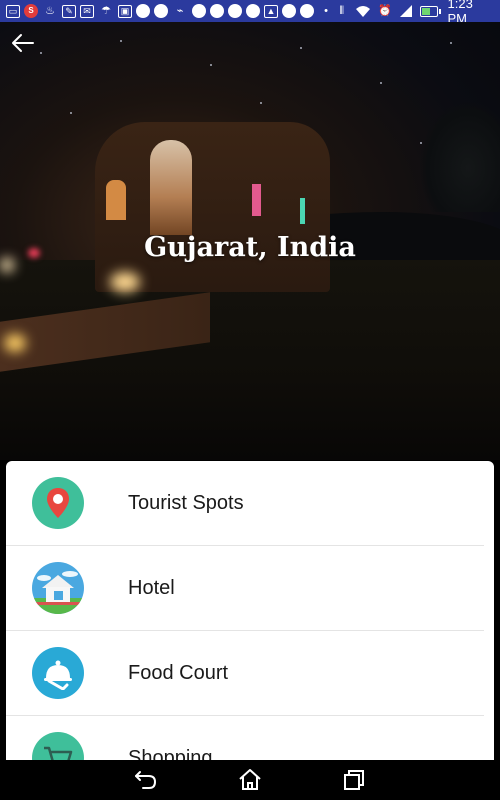  What do you see at coordinates (13, 11) in the screenshot?
I see `app-box-icon: ▭` at bounding box center [13, 11].